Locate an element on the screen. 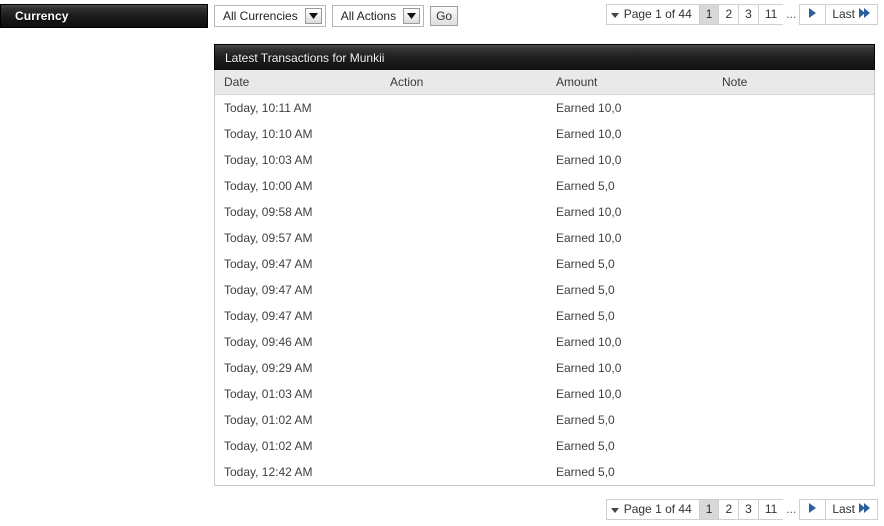 Image resolution: width=884 pixels, height=526 pixels. filter-toolbar: All Currencies All Actions Go is located at coordinates (336, 16).